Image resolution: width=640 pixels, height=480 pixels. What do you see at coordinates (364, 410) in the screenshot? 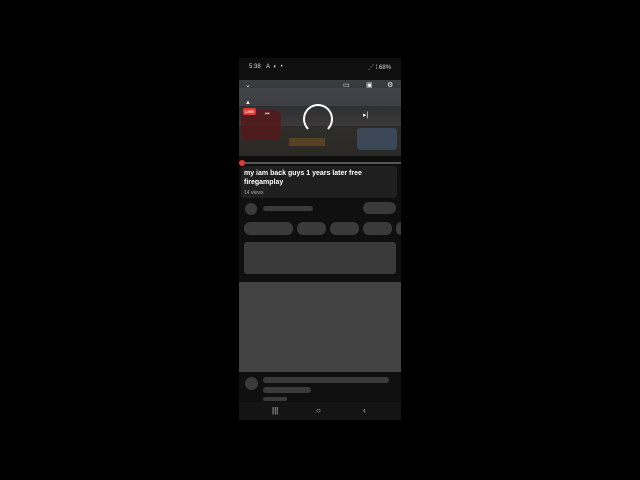
I see `back-button: ‹` at bounding box center [364, 410].